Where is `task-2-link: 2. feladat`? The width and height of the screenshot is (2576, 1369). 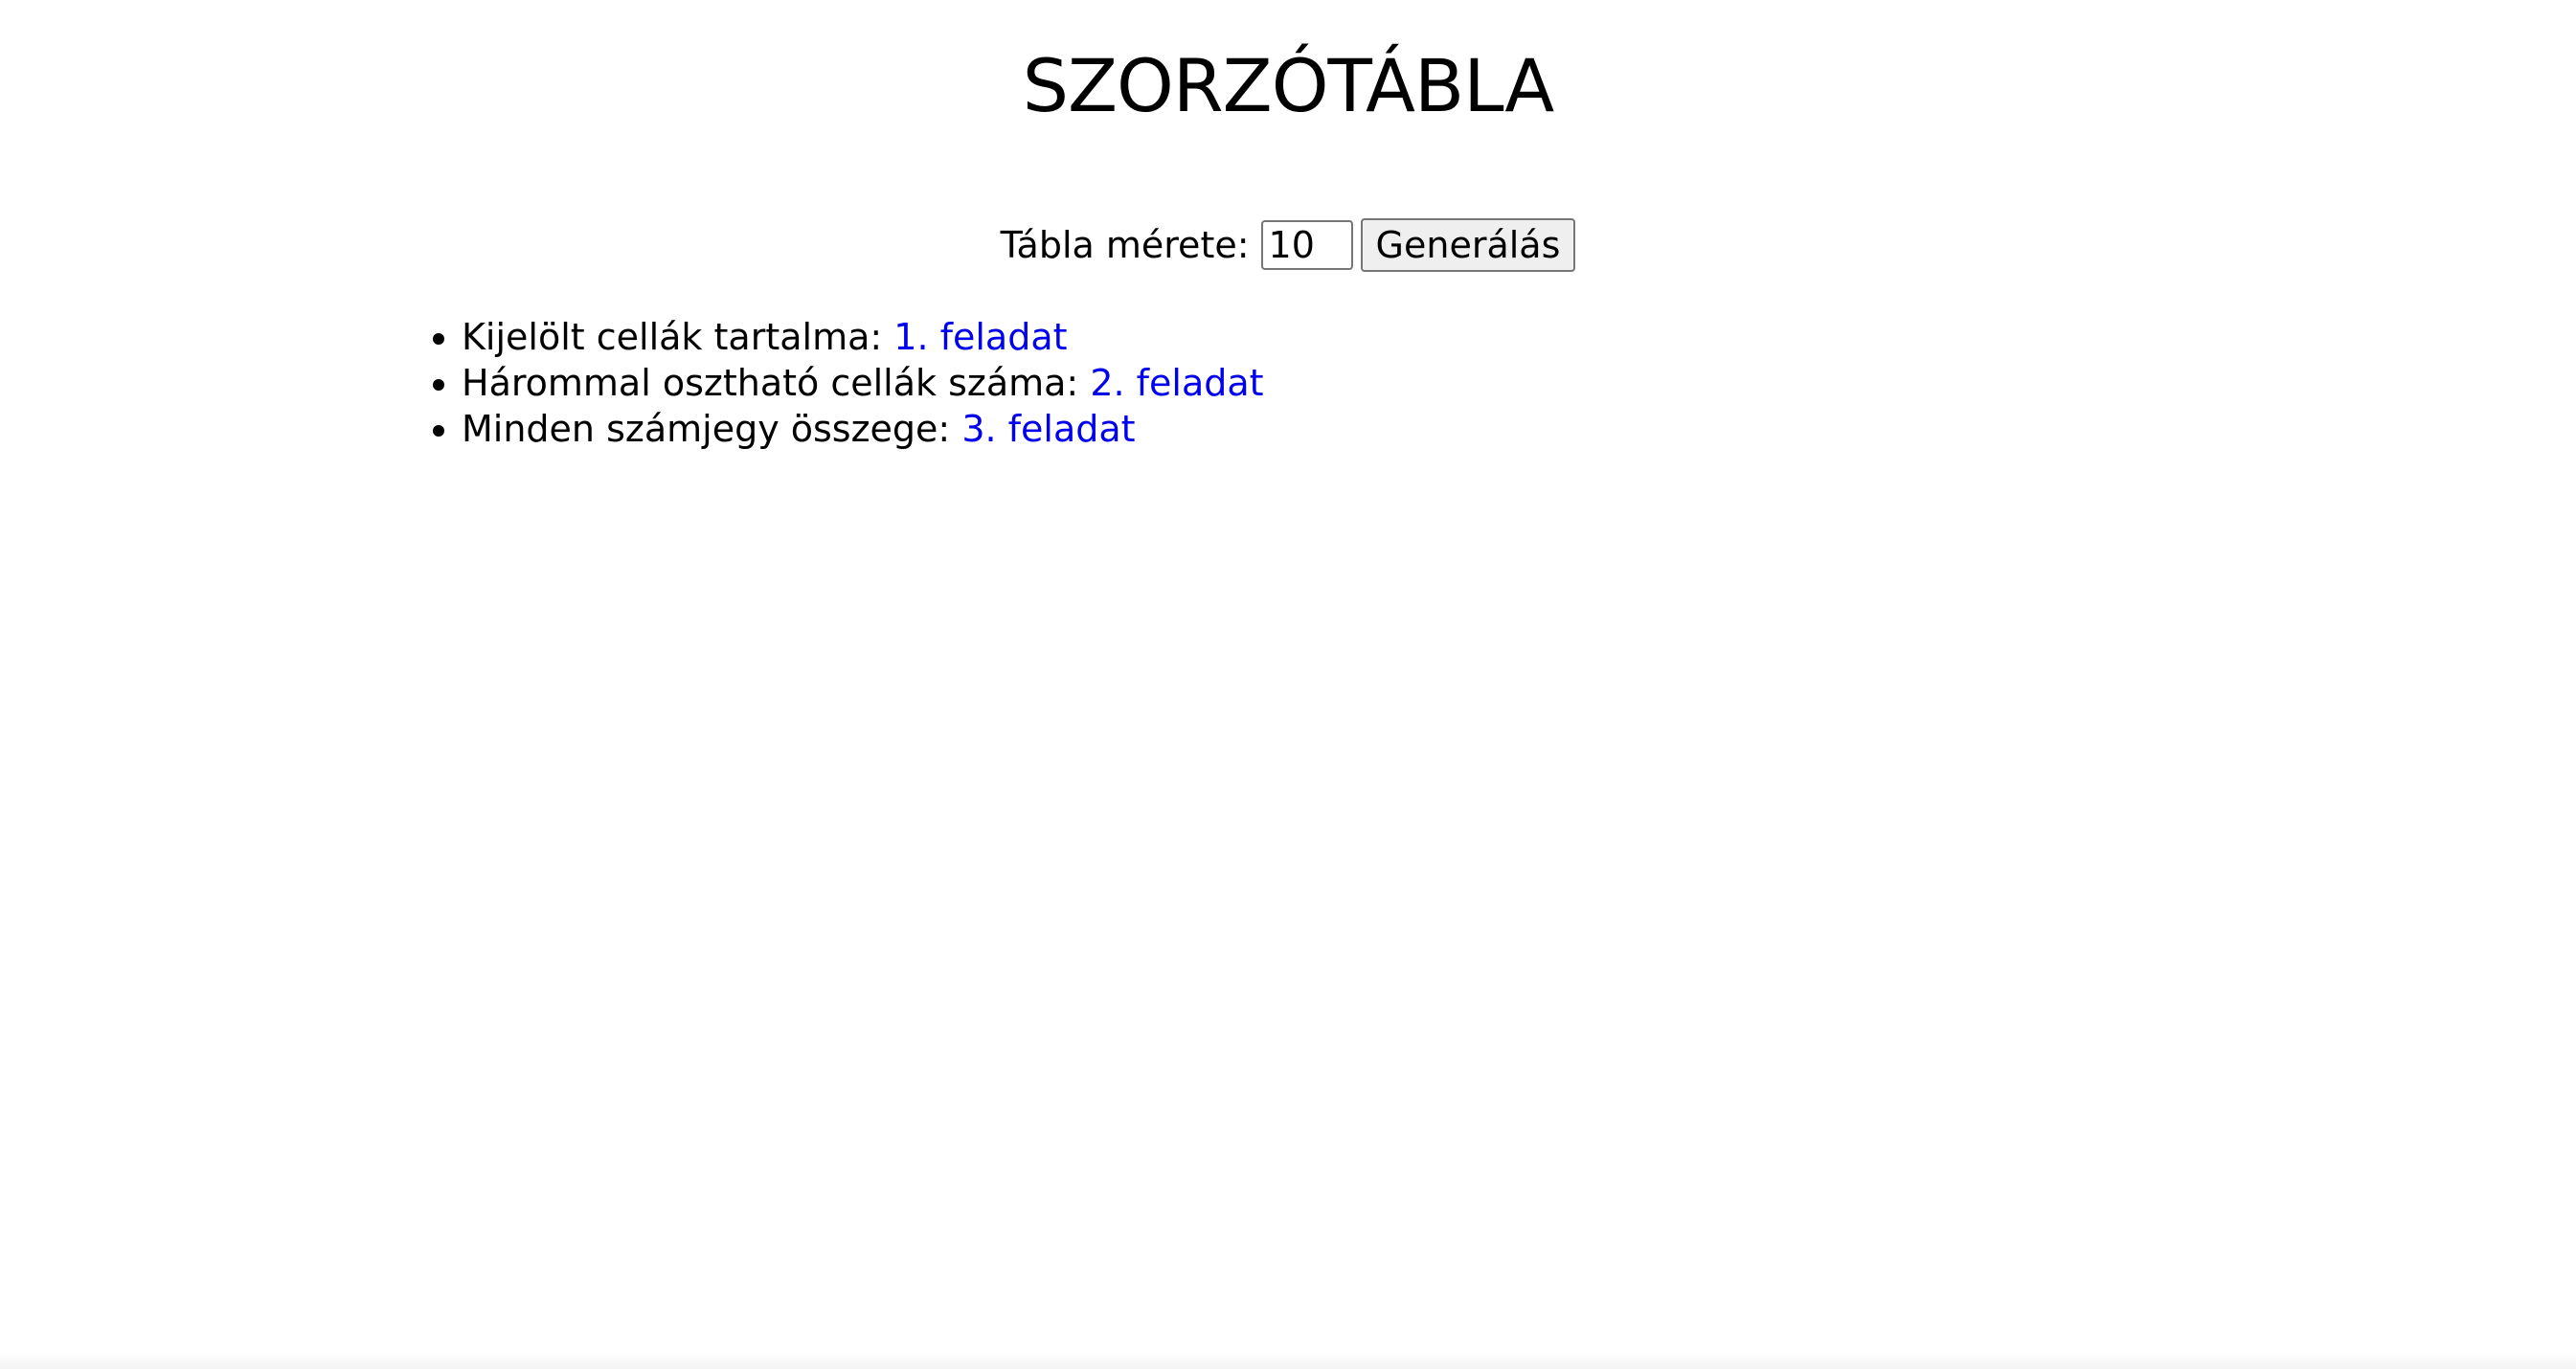 task-2-link: 2. feladat is located at coordinates (1176, 383).